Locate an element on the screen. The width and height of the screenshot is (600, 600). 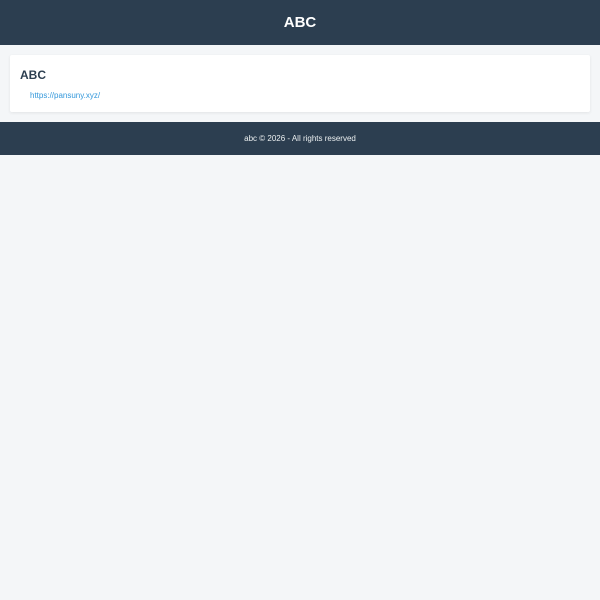
site-footer: abc © 2026 - All rights reserved is located at coordinates (300, 138).